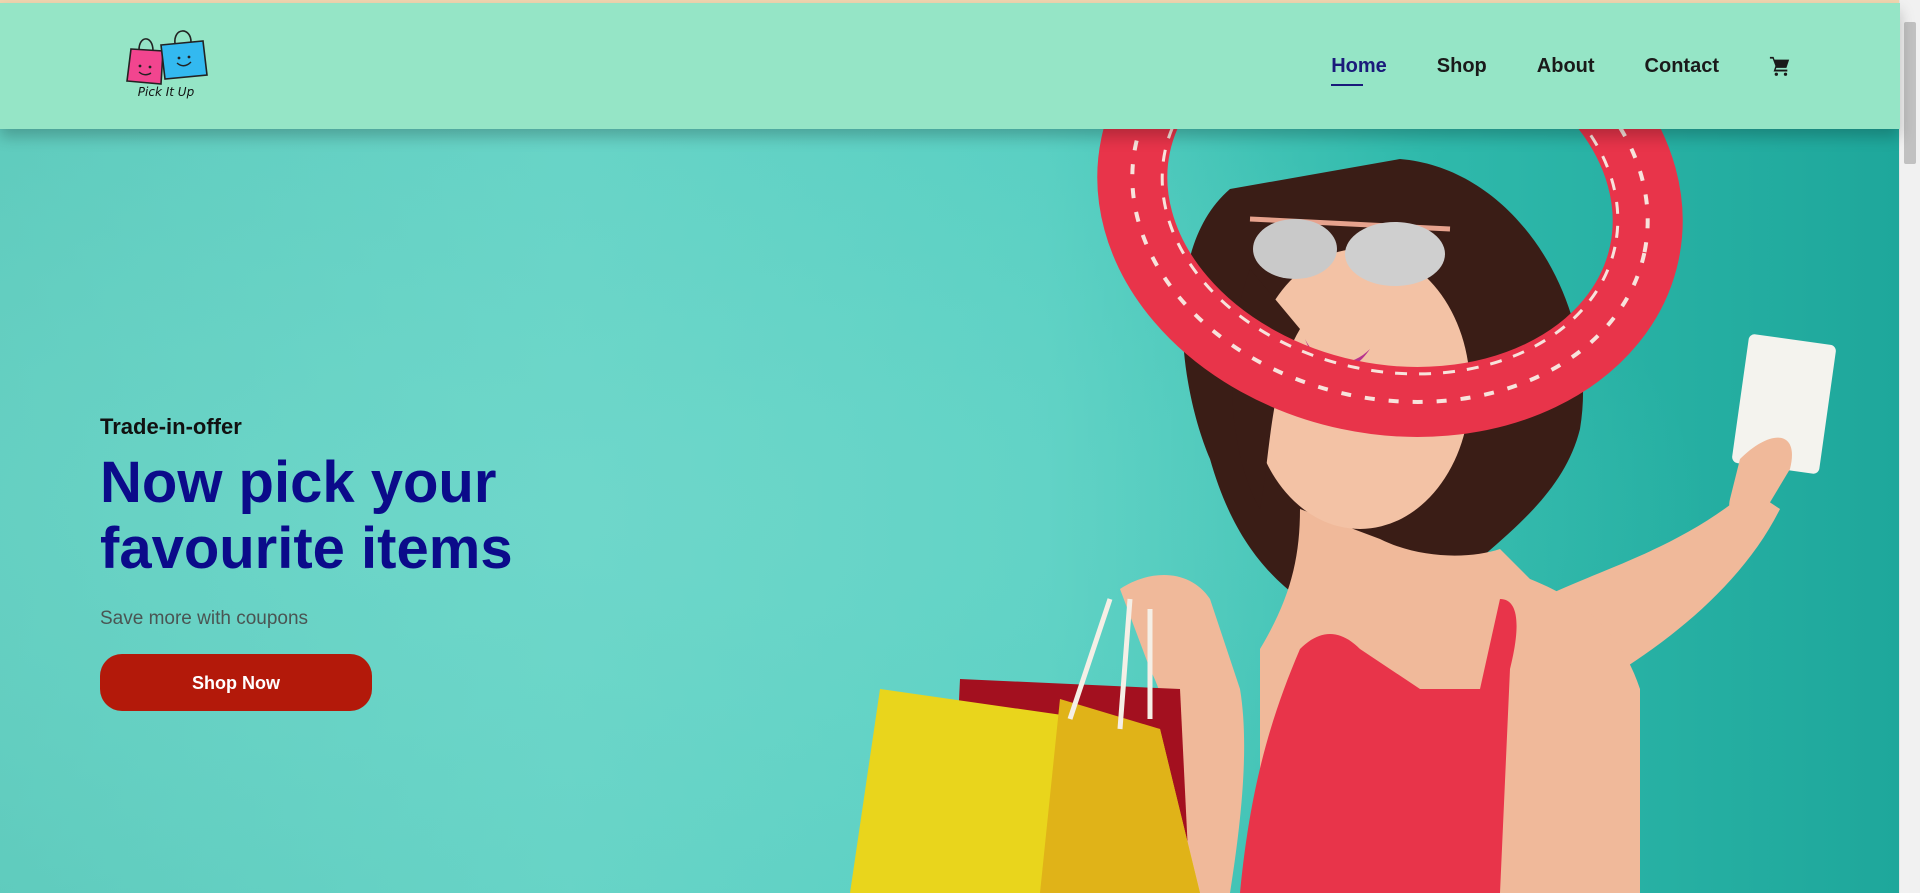 This screenshot has width=1920, height=893. Describe the element at coordinates (171, 426) in the screenshot. I see `hero-eyebrow: Trade-in-offer` at that location.